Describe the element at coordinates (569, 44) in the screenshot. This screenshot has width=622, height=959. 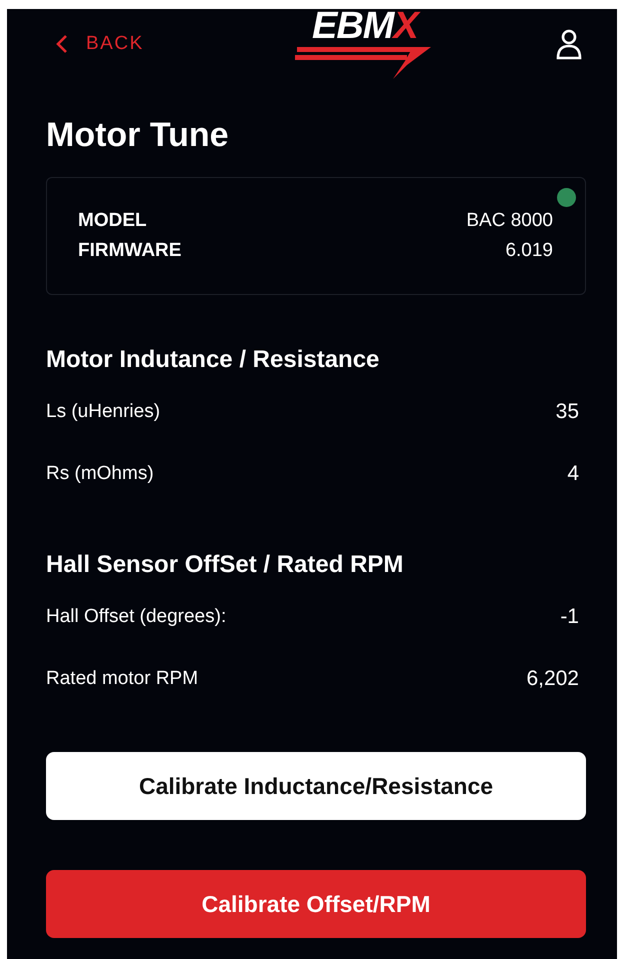
I see `user-icon` at that location.